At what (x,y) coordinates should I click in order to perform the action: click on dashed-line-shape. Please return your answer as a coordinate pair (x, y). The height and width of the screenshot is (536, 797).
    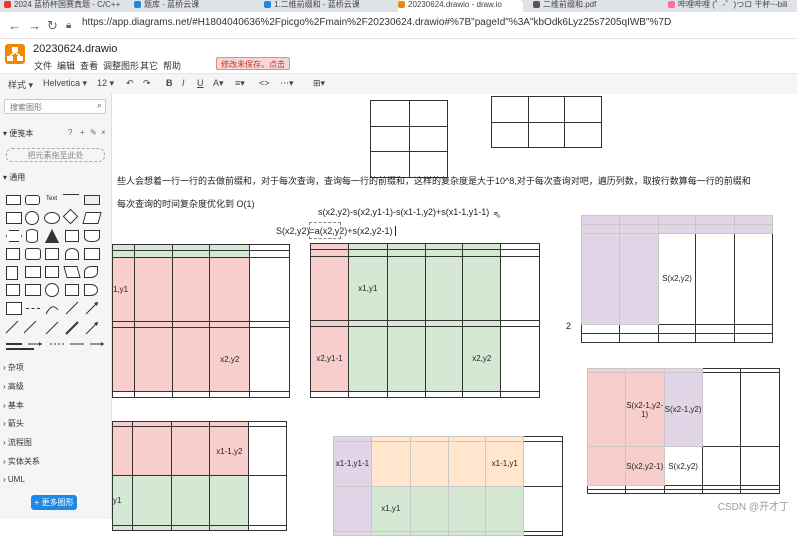
    Looking at the image, I should click on (33, 308).